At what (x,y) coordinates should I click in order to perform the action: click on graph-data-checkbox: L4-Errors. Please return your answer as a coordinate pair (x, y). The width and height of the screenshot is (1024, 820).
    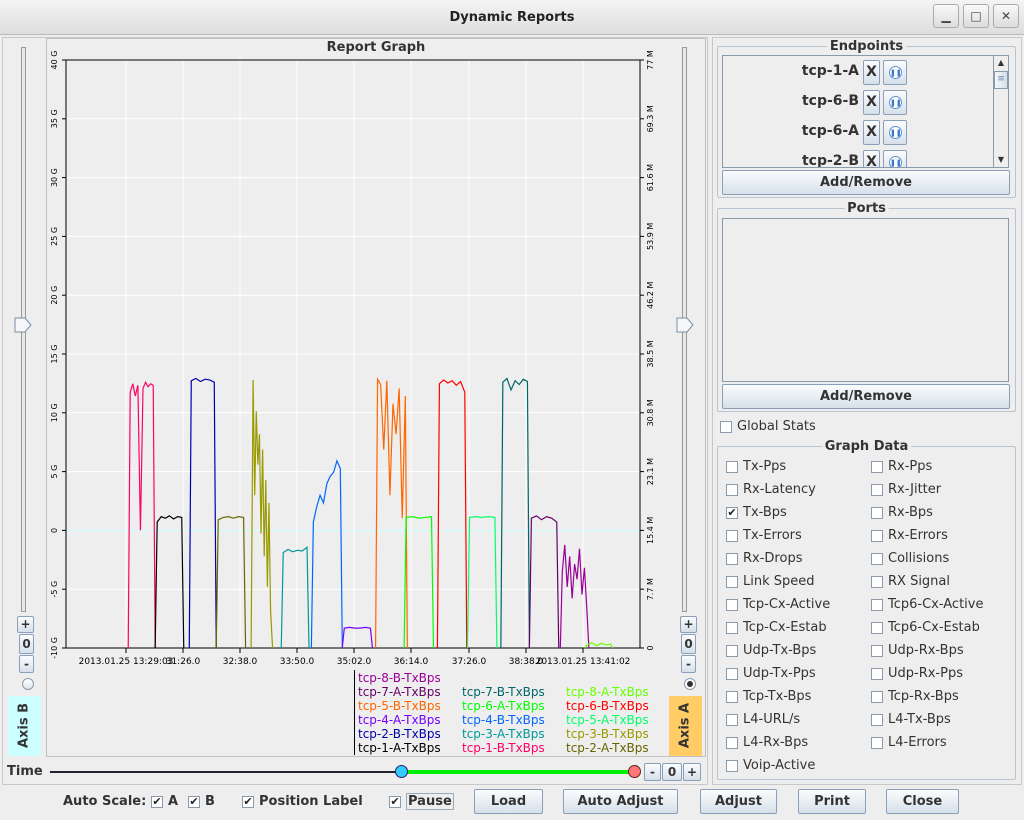
    Looking at the image, I should click on (909, 742).